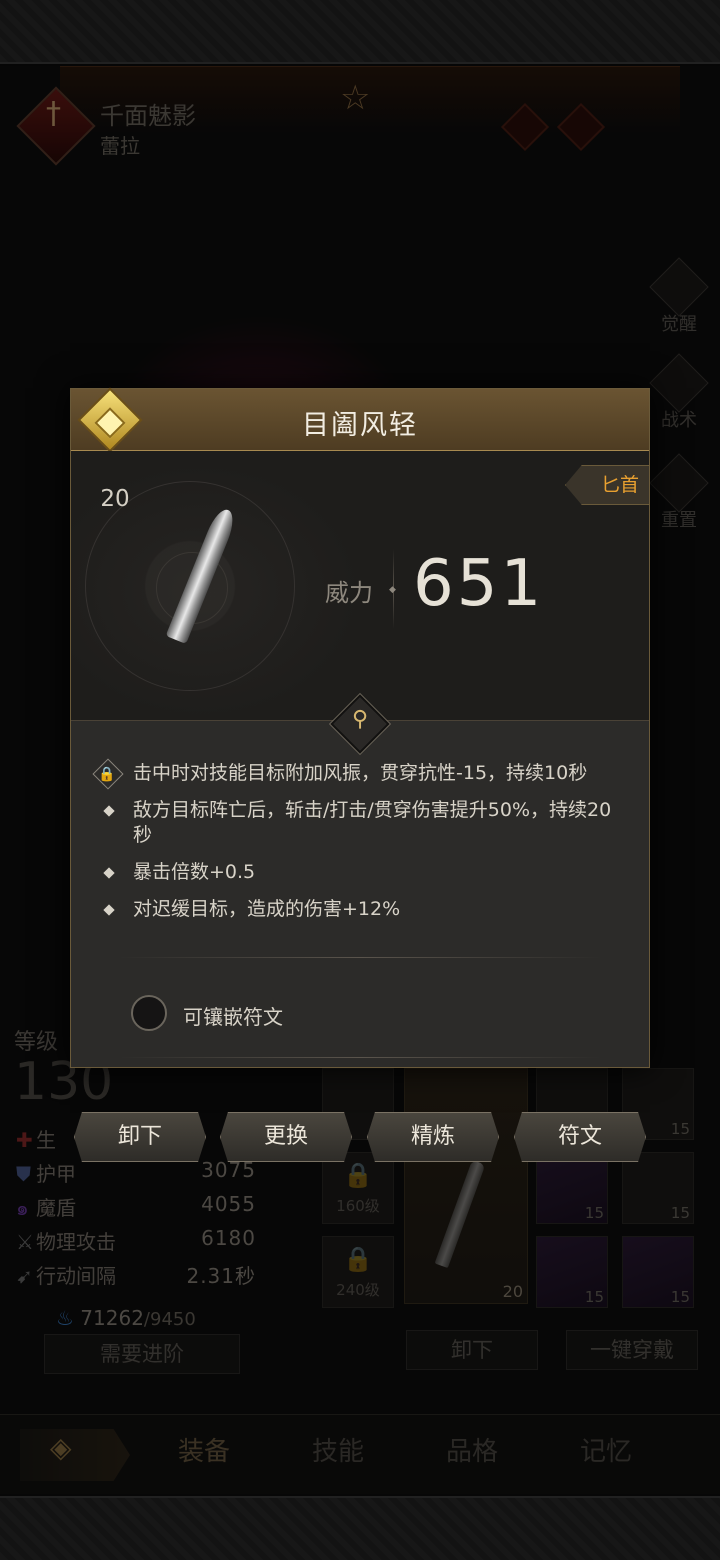 Image resolution: width=720 pixels, height=1560 pixels. I want to click on rune-button: 符文, so click(580, 1137).